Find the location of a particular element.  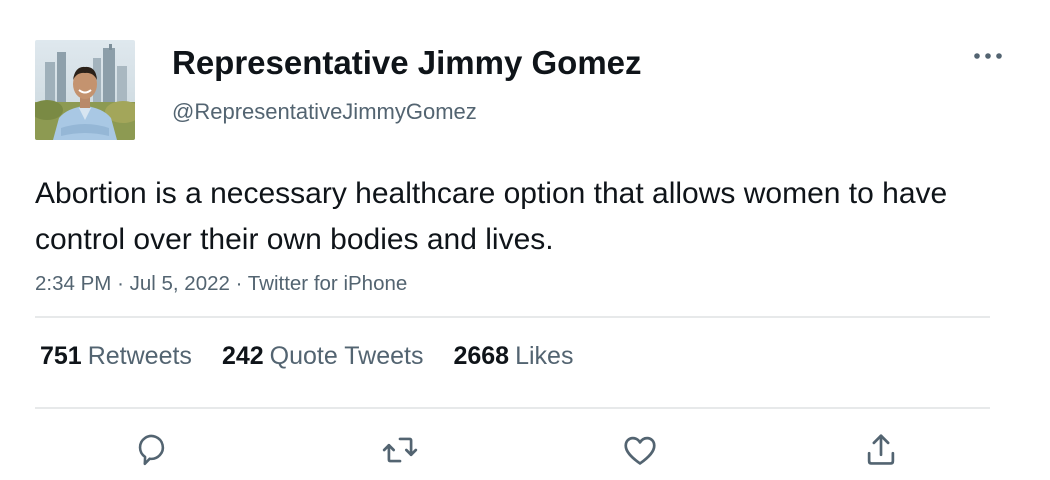

avatar is located at coordinates (85, 90).